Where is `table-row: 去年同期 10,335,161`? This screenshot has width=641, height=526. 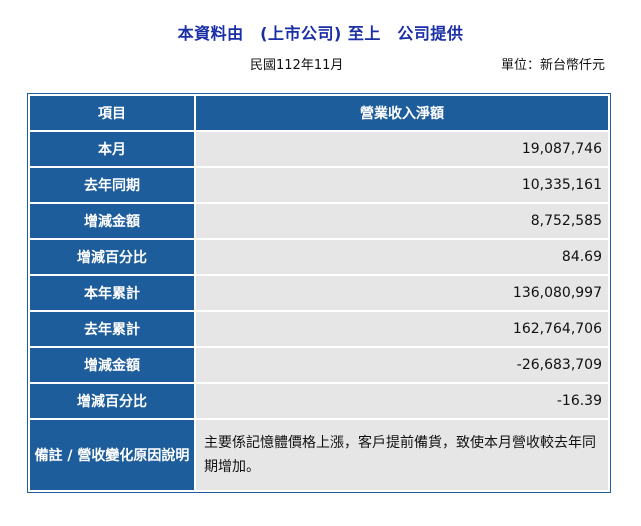 table-row: 去年同期 10,335,161 is located at coordinates (319, 185).